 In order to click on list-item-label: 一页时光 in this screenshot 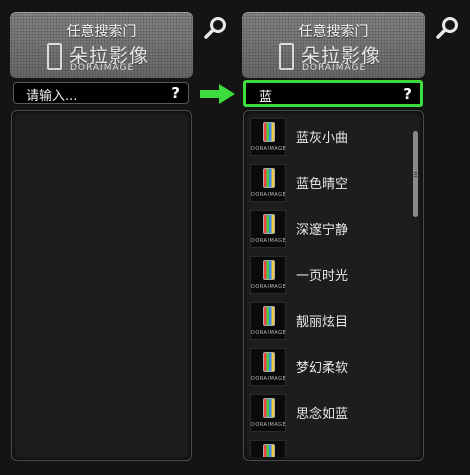, I will do `click(322, 276)`.